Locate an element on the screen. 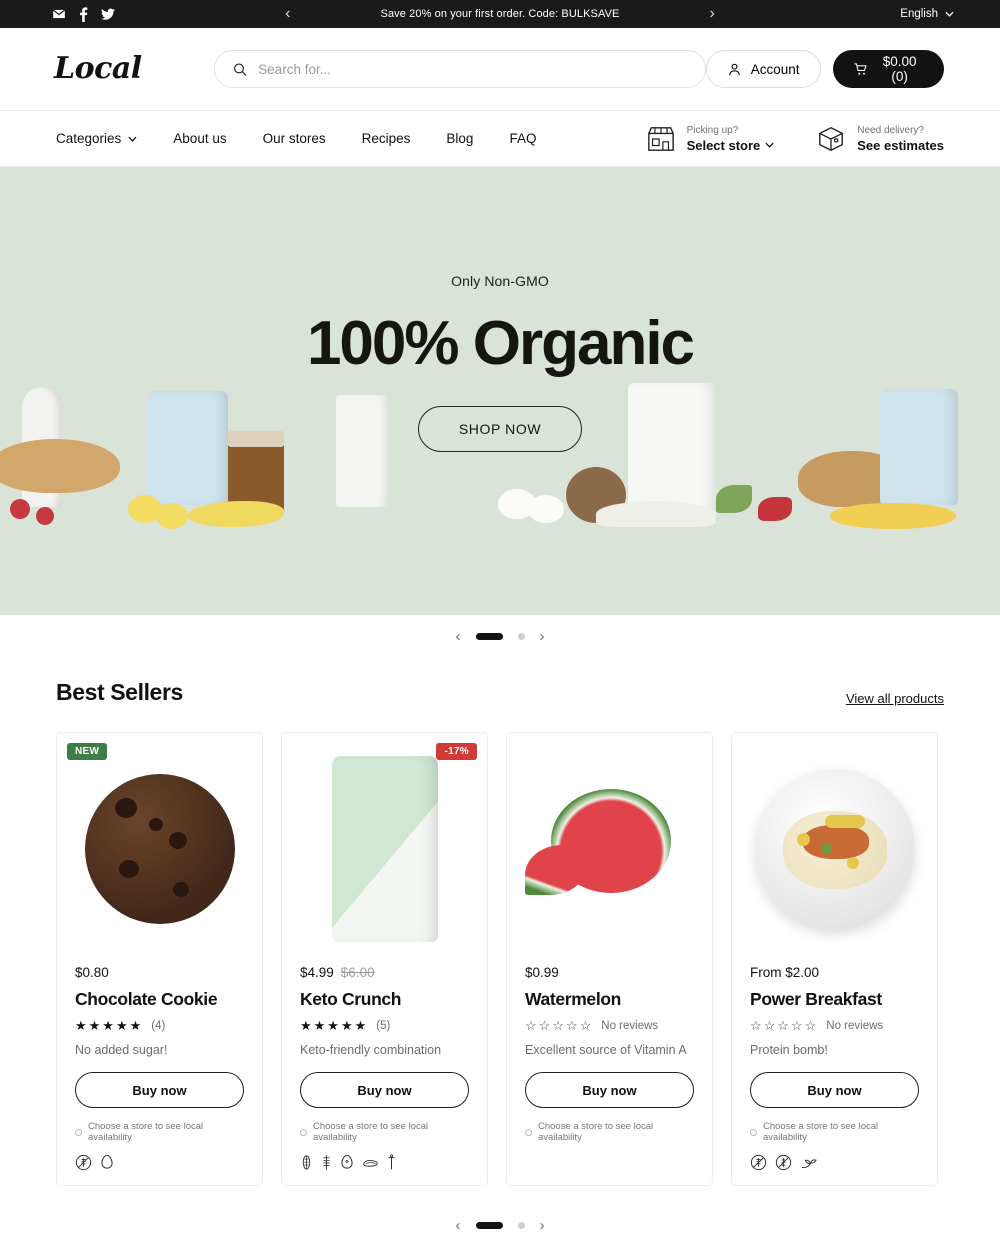 The image size is (1000, 1248). logo: Local is located at coordinates (98, 69).